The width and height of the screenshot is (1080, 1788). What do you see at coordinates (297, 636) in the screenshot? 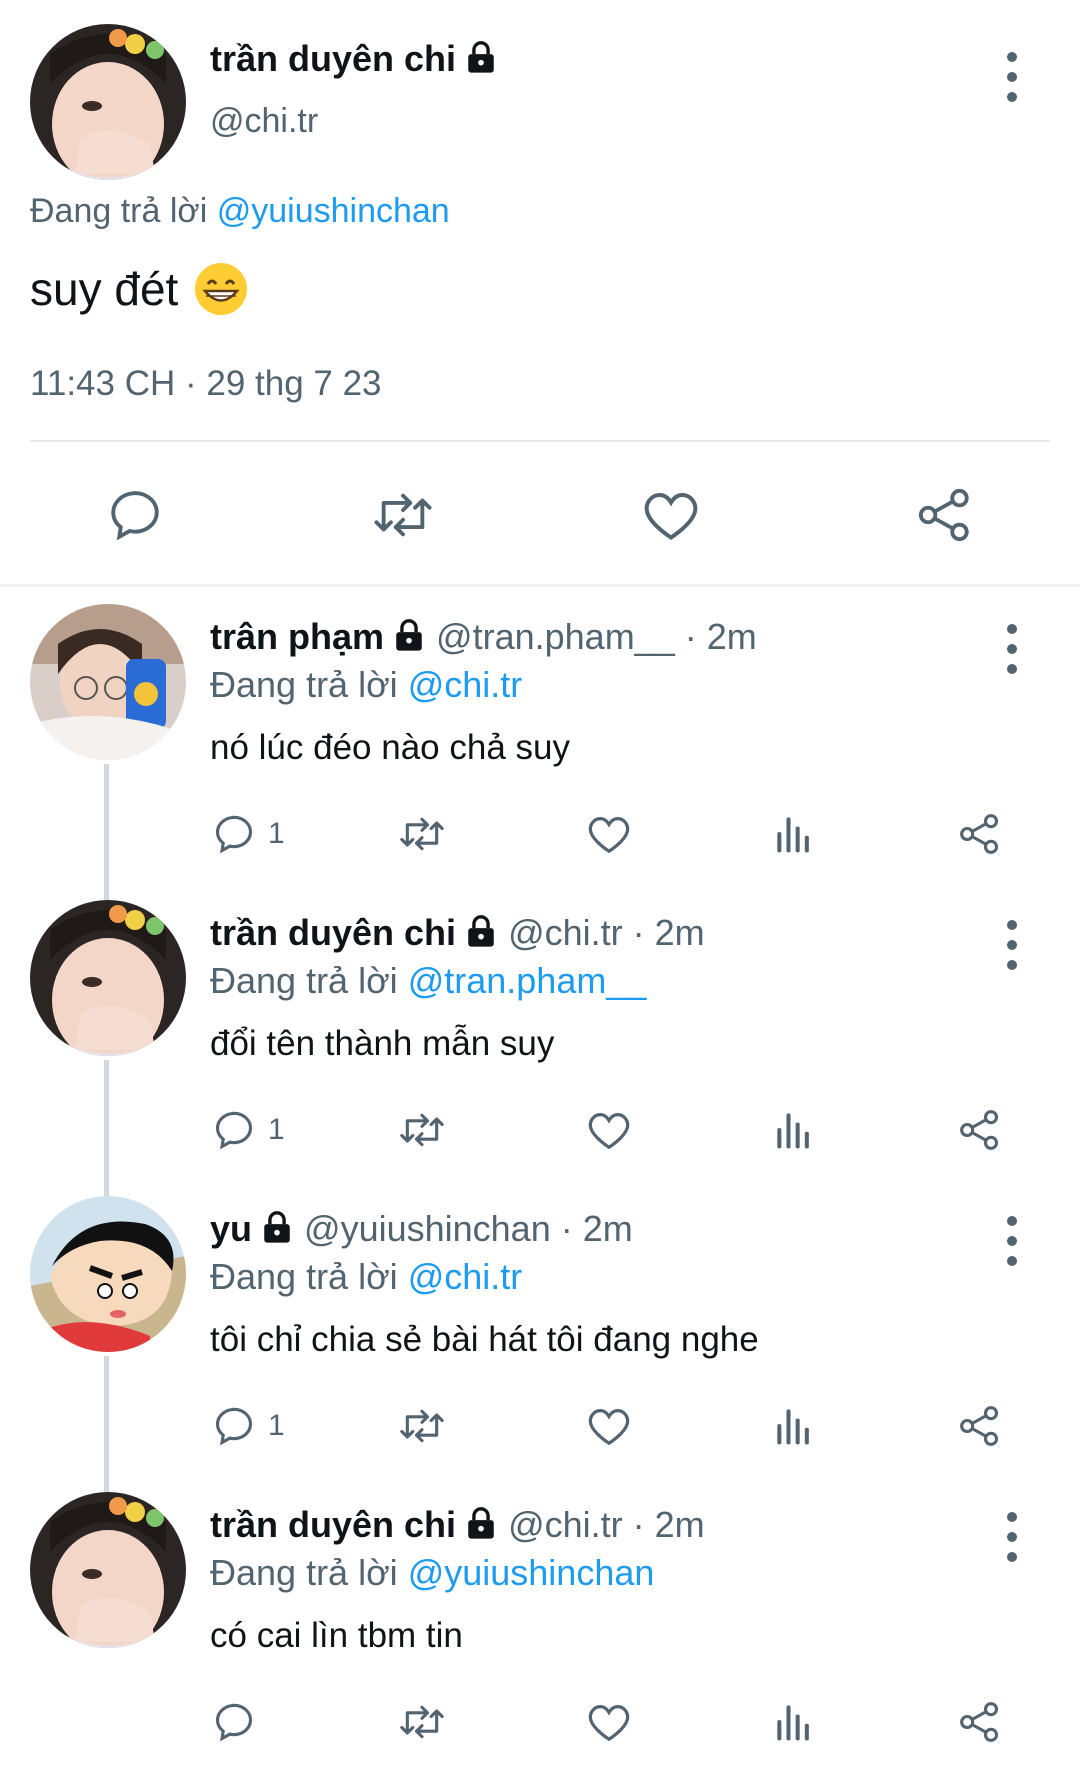
I see `reply-author-name: trân phạm` at bounding box center [297, 636].